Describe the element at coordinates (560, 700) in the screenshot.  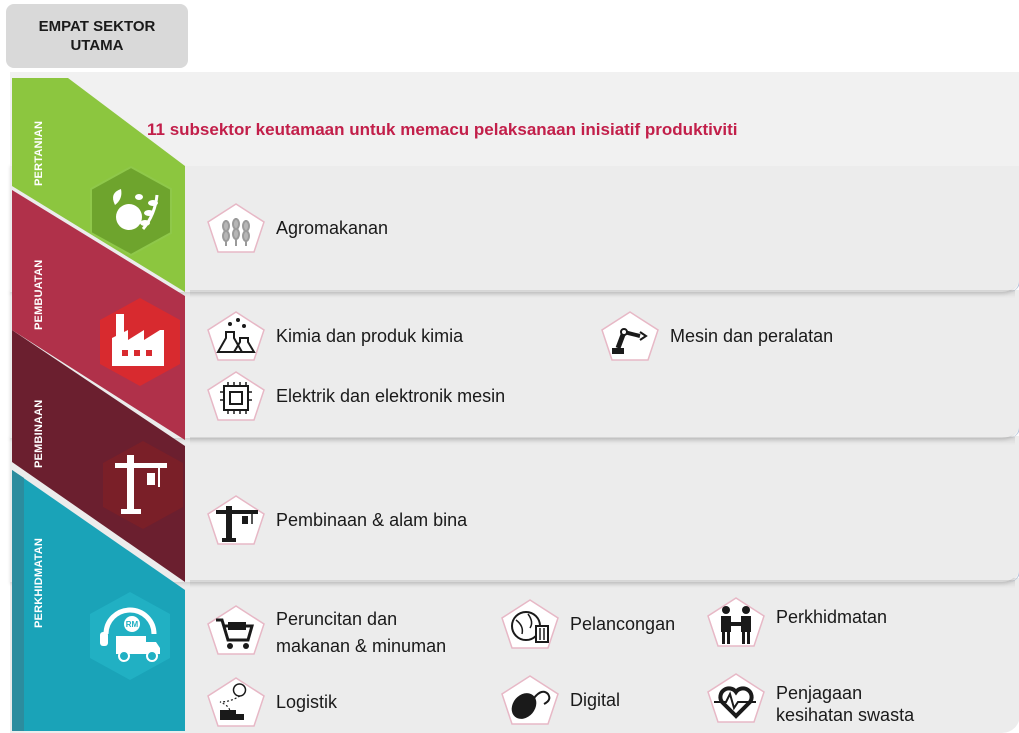
I see `subsector-digital: Digital` at that location.